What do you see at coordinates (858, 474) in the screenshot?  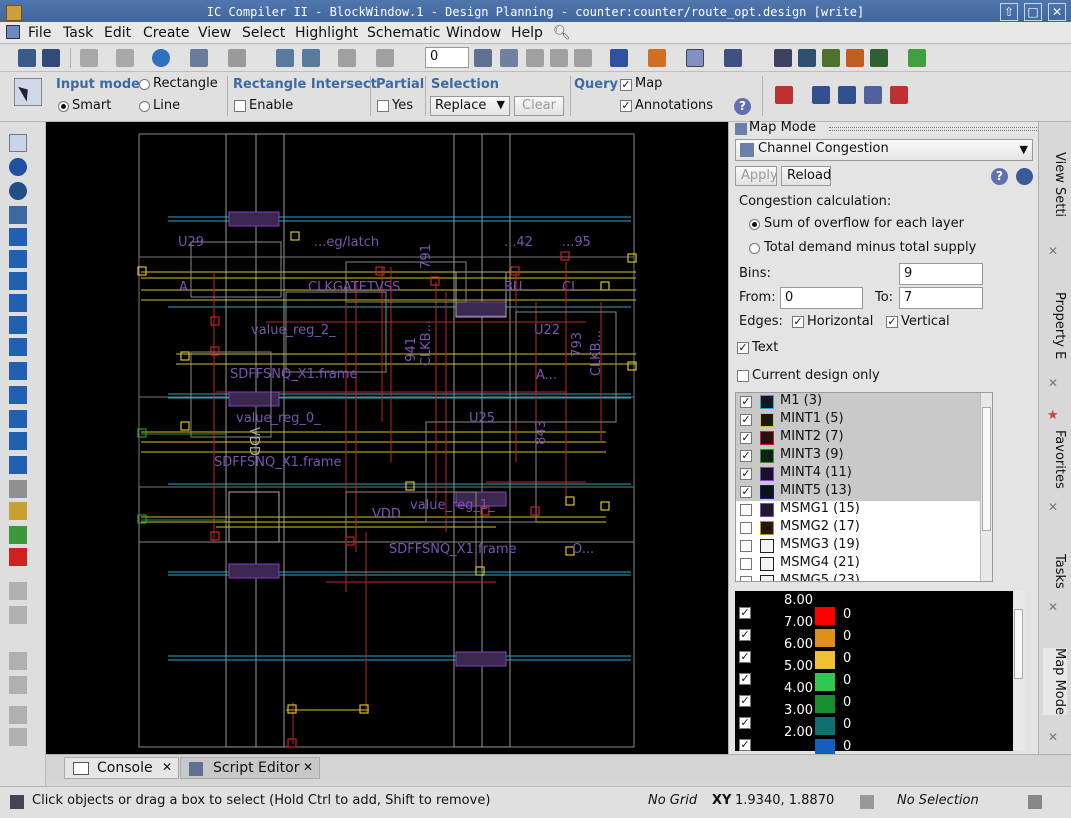 I see `list-item: MINT4 (11)` at bounding box center [858, 474].